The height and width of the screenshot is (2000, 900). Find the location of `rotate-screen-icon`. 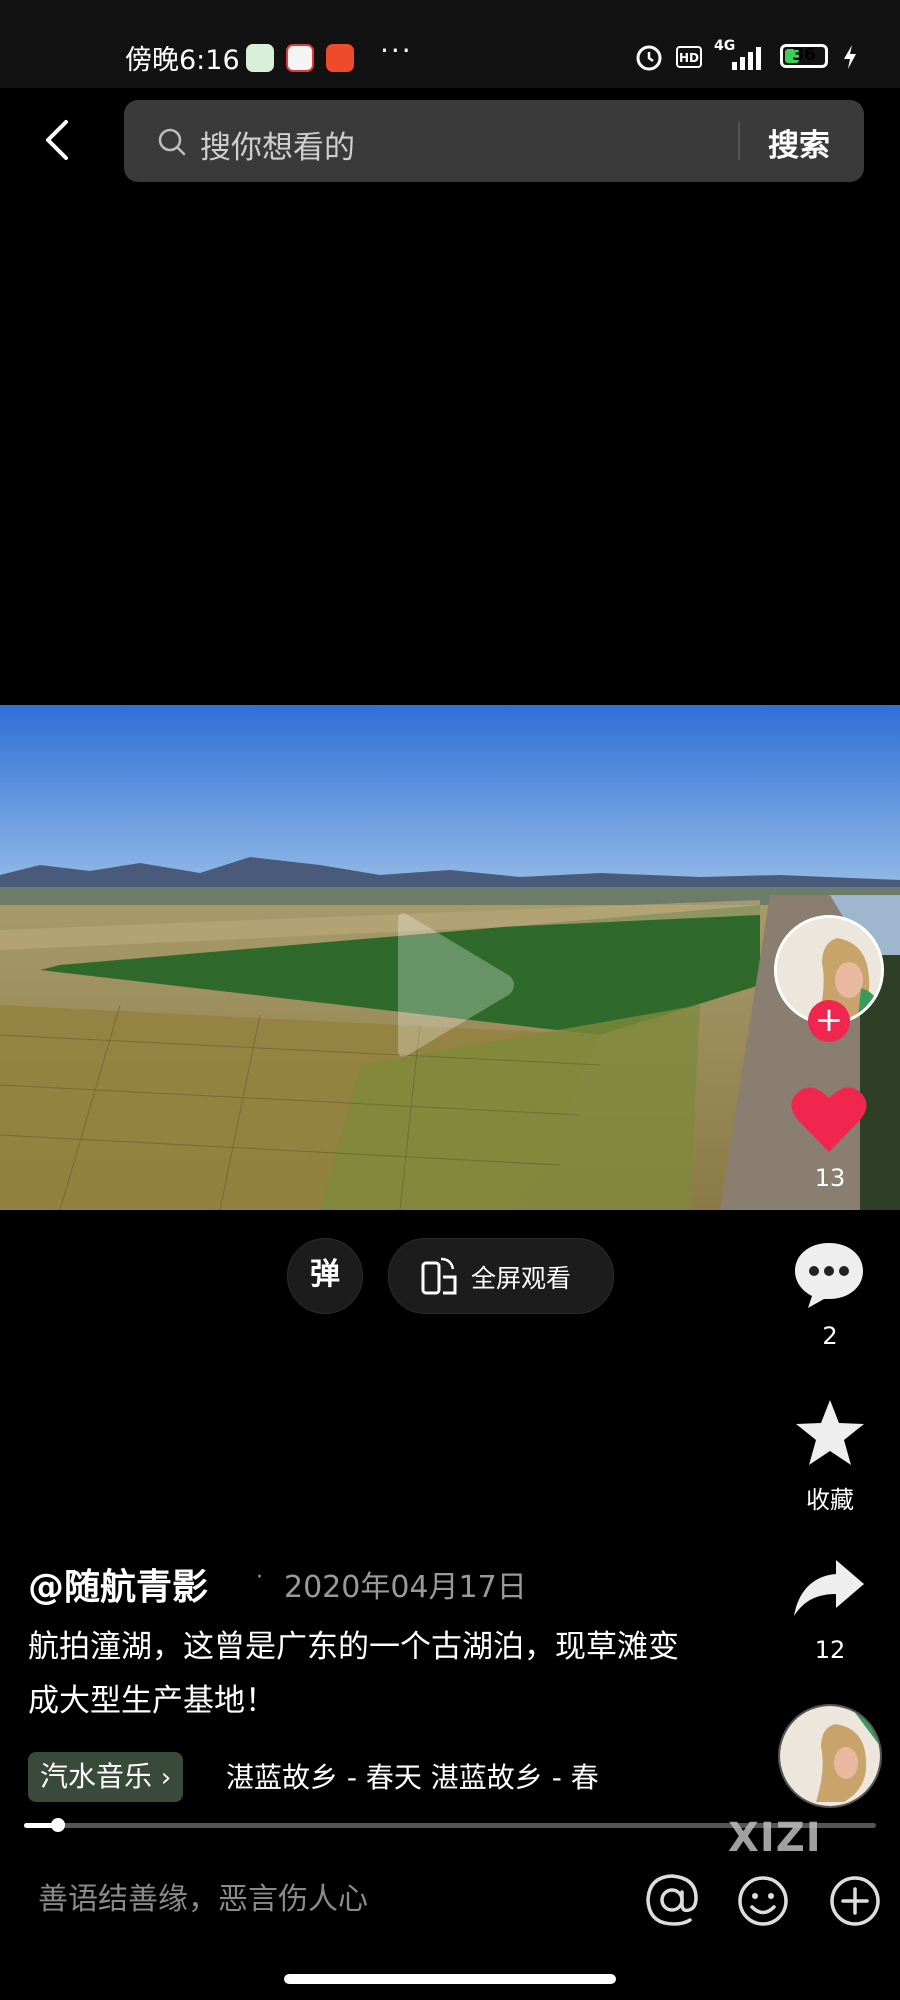

rotate-screen-icon is located at coordinates (439, 1276).